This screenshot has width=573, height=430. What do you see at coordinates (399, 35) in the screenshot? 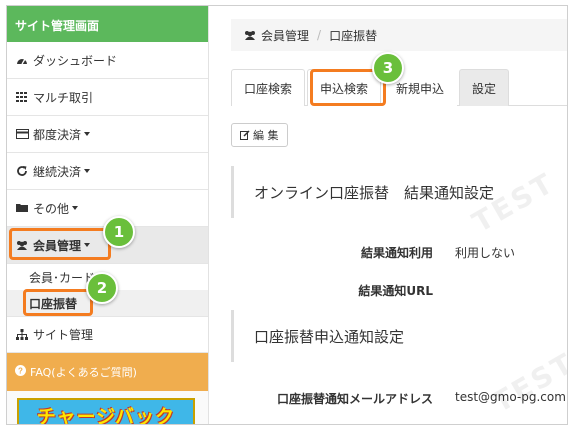
I see `breadcrumb: 会員管理 / 口座振替` at bounding box center [399, 35].